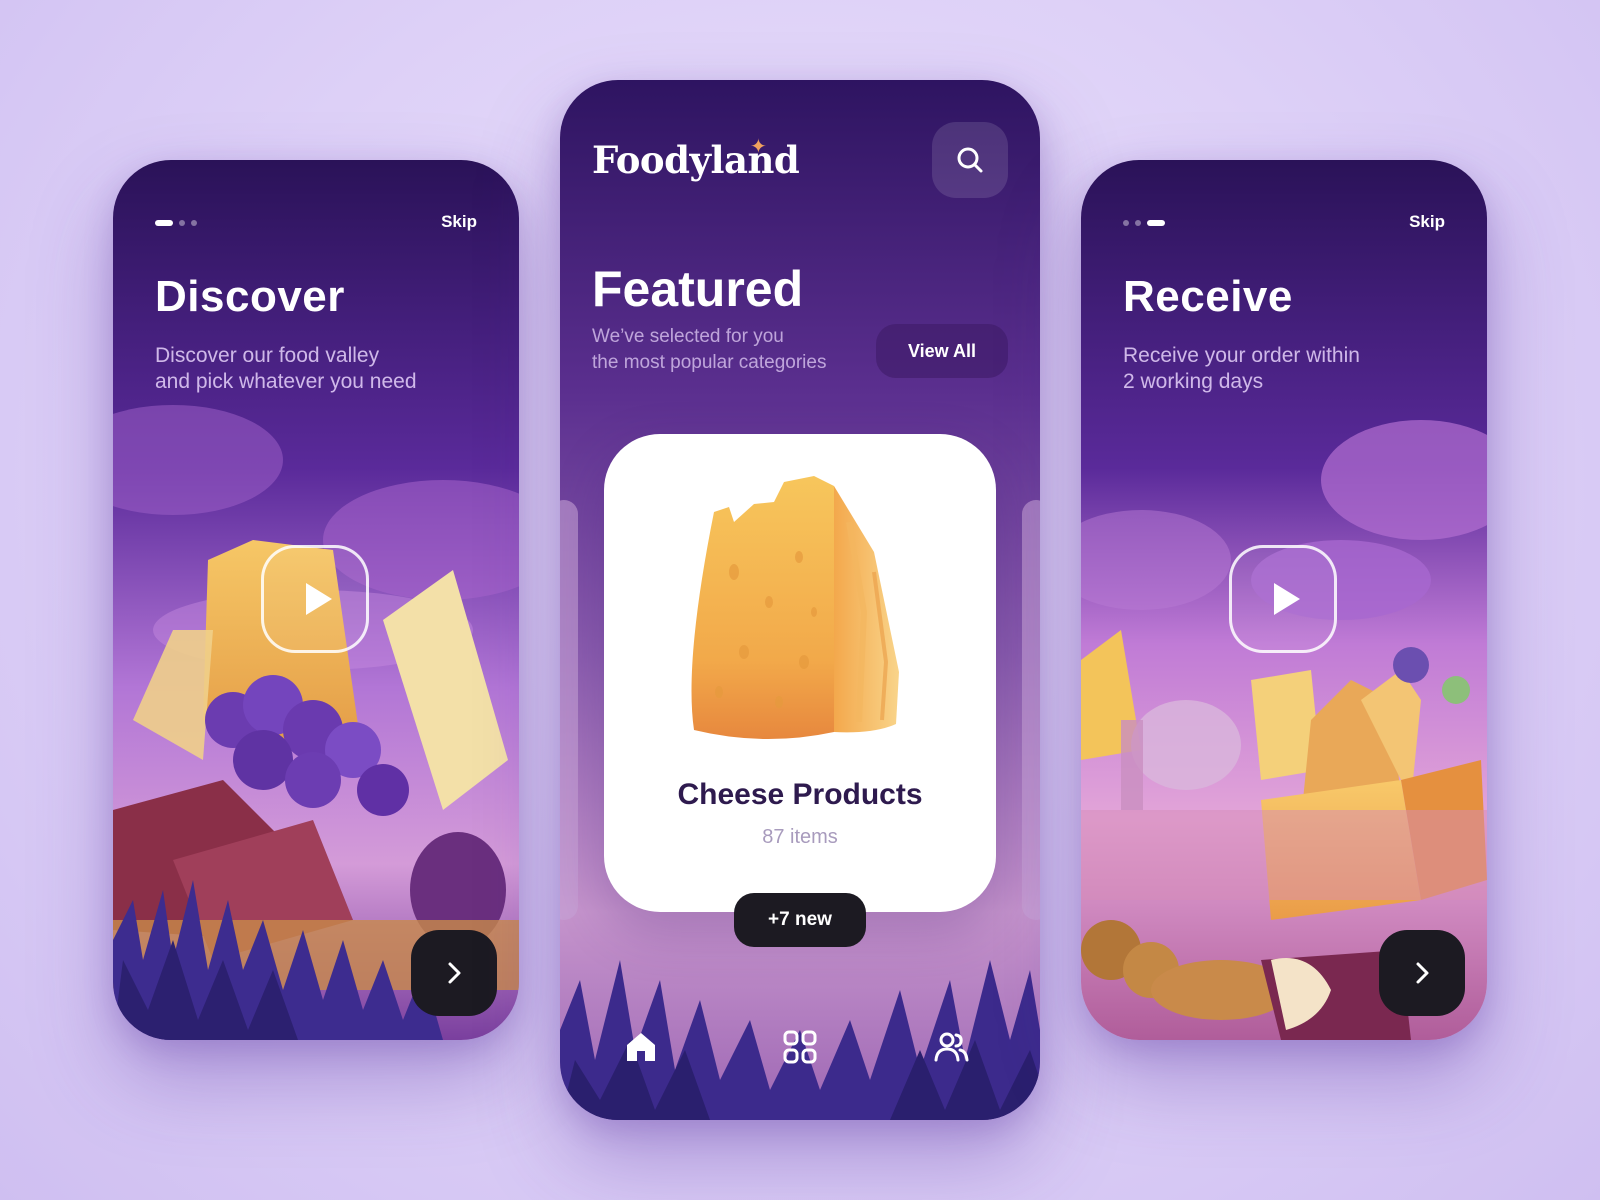 The image size is (1600, 1200). I want to click on category-card: Cheese Products 87 items, so click(800, 673).